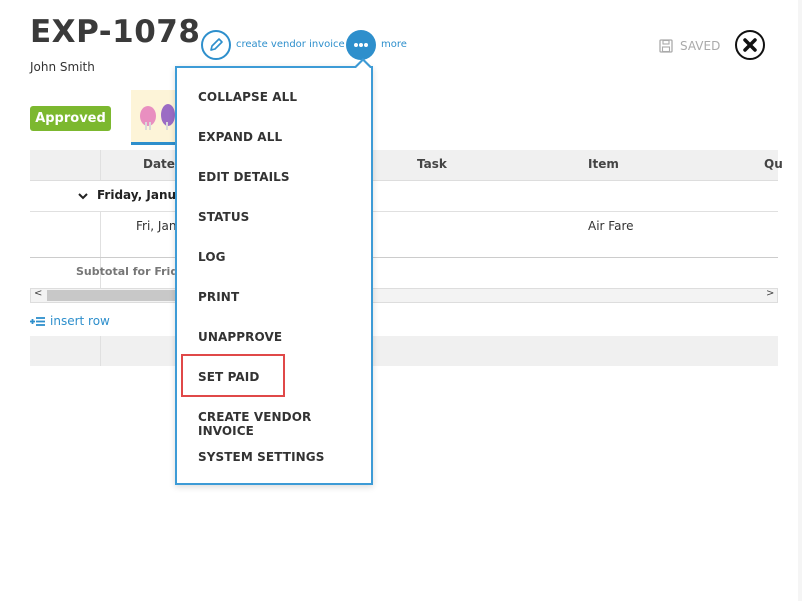 This screenshot has height=601, width=802. Describe the element at coordinates (404, 295) in the screenshot. I see `horizontal-scrollbar: < >` at that location.